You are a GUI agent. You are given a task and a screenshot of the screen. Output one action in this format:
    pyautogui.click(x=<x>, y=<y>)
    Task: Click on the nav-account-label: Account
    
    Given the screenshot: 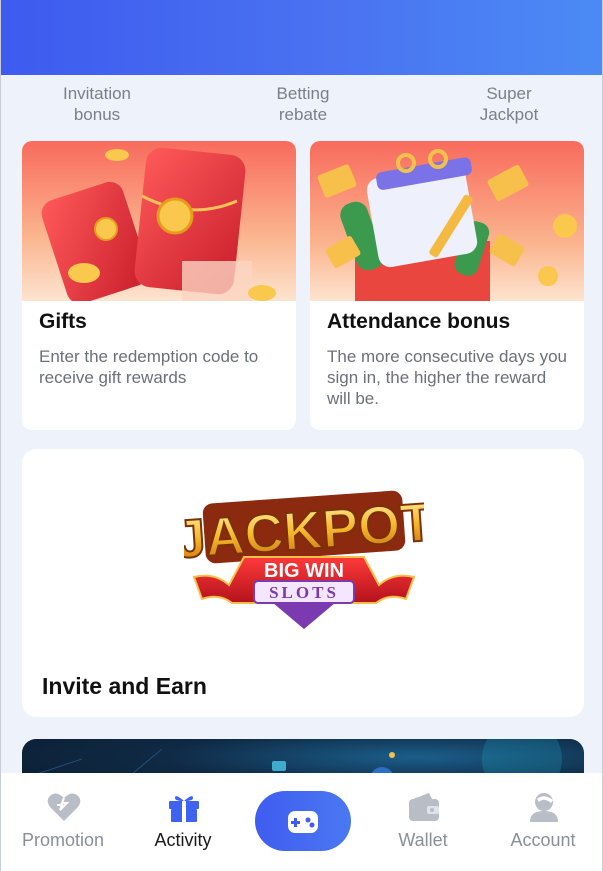 What is the action you would take?
    pyautogui.click(x=543, y=840)
    